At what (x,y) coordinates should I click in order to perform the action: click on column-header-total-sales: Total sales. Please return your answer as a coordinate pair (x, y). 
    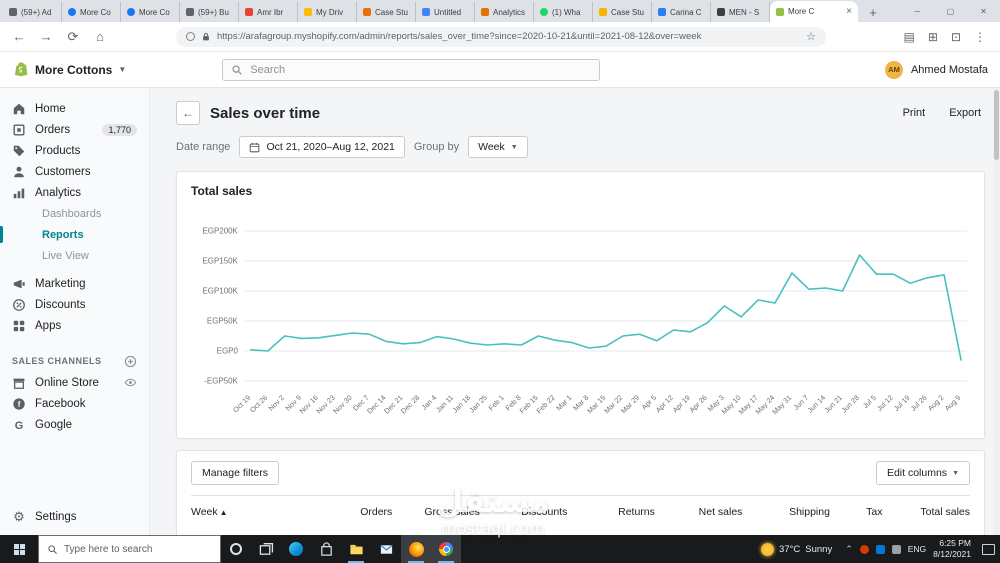
    Looking at the image, I should click on (926, 512).